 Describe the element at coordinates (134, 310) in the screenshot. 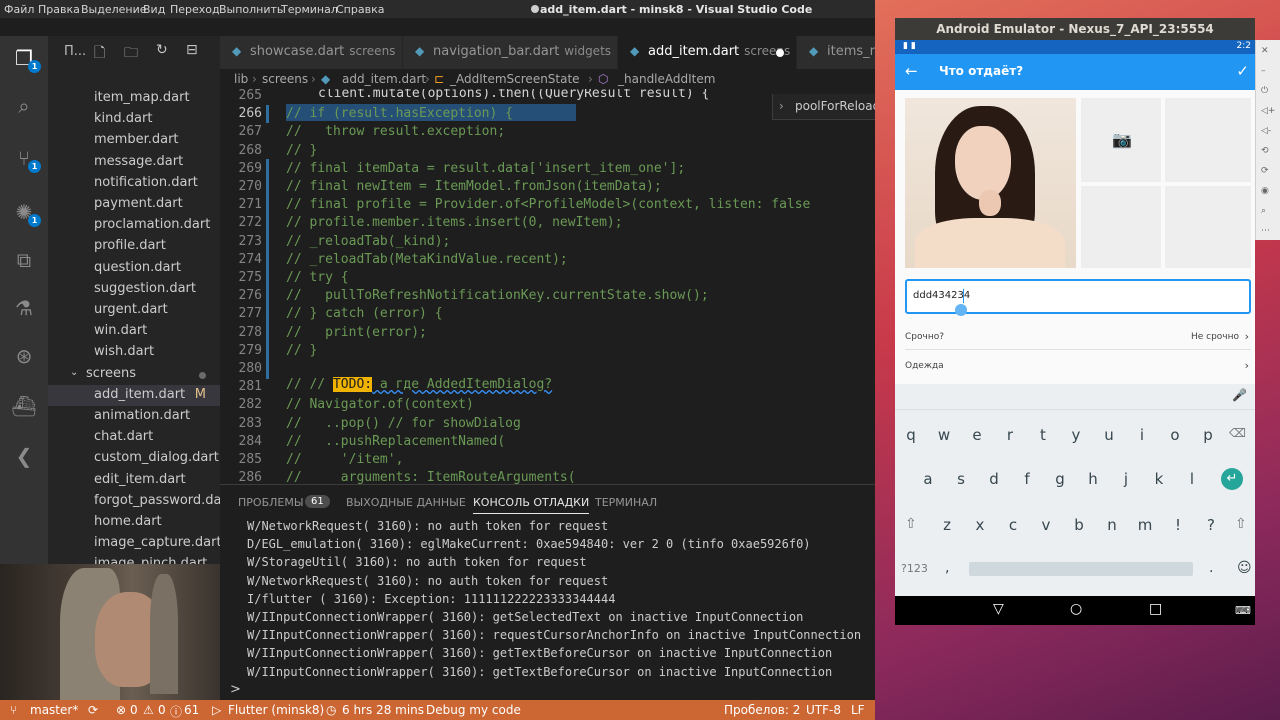

I see `file-item: urgent.dart` at that location.